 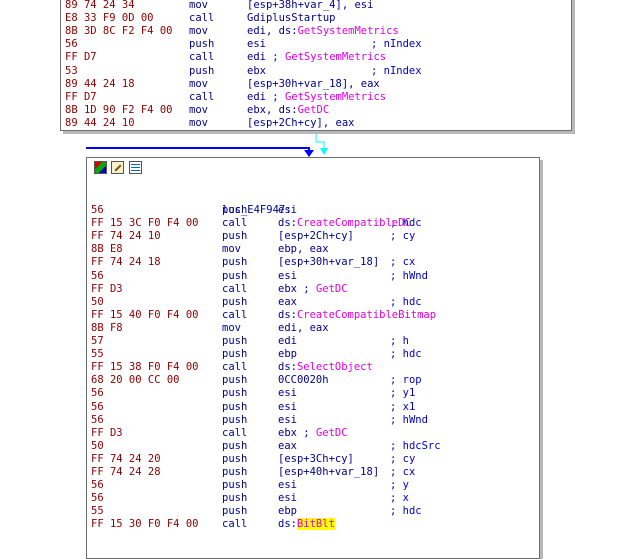 I want to click on operands: ds:BitBlt, so click(x=306, y=524).